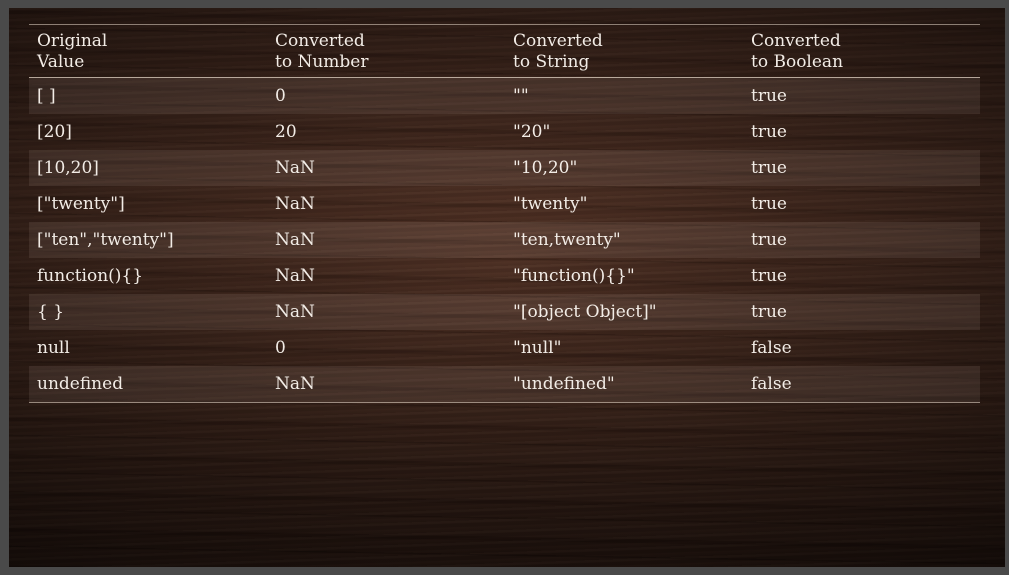 The height and width of the screenshot is (575, 1009). What do you see at coordinates (322, 62) in the screenshot?
I see `header-line: to Number` at bounding box center [322, 62].